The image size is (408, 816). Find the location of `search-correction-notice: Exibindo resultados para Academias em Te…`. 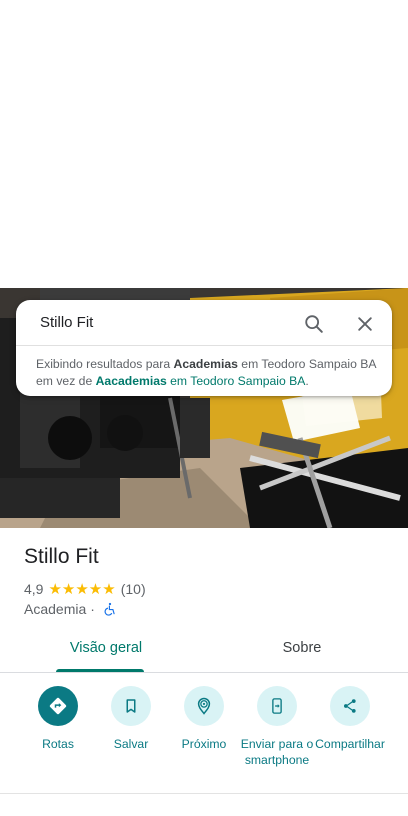

search-correction-notice: Exibindo resultados para Academias em Te… is located at coordinates (206, 372).